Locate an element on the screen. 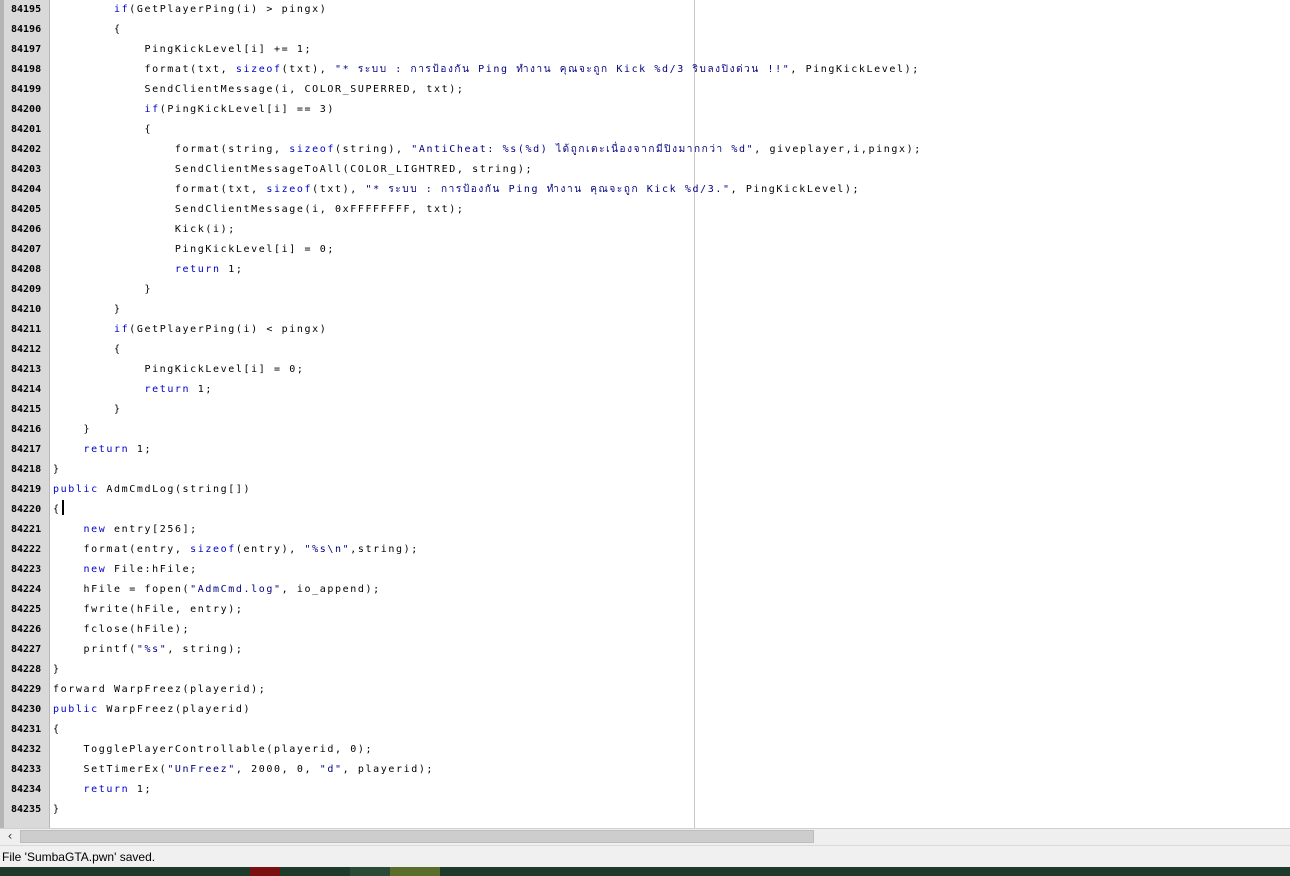  line-code: new entry[256]; is located at coordinates (125, 530).